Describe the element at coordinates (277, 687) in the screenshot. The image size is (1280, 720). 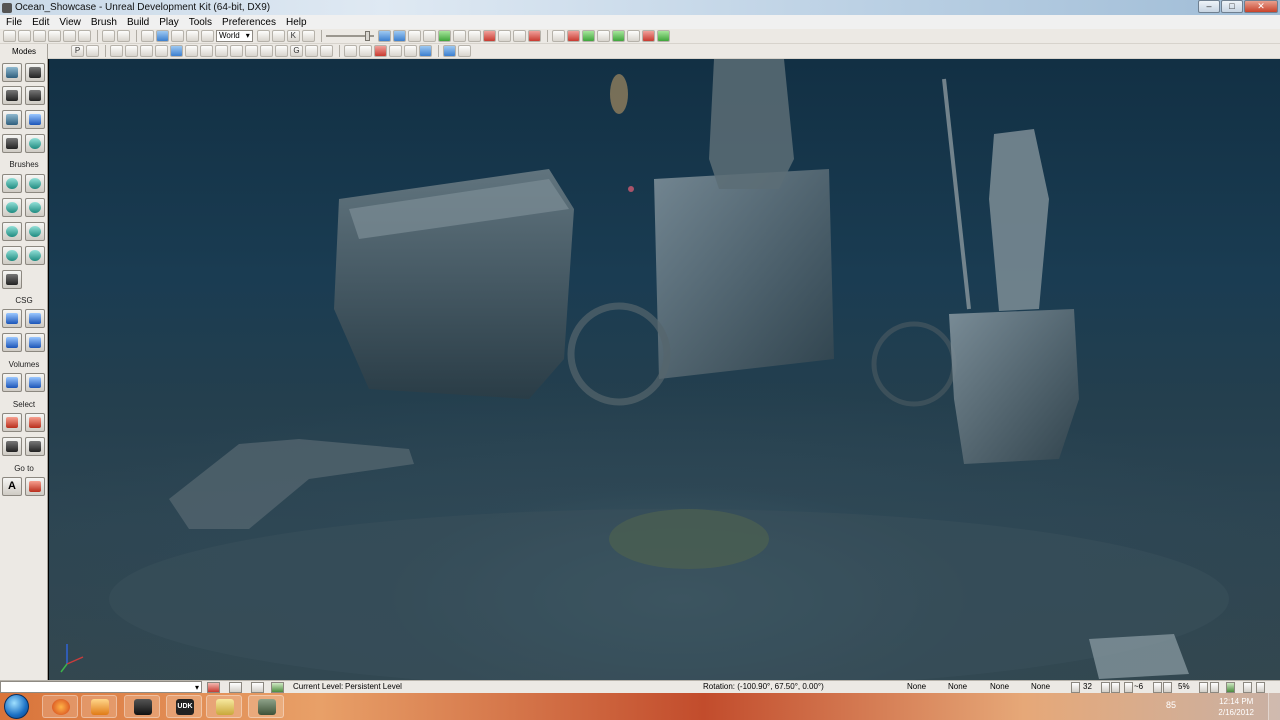
I see `current-level-icon` at that location.